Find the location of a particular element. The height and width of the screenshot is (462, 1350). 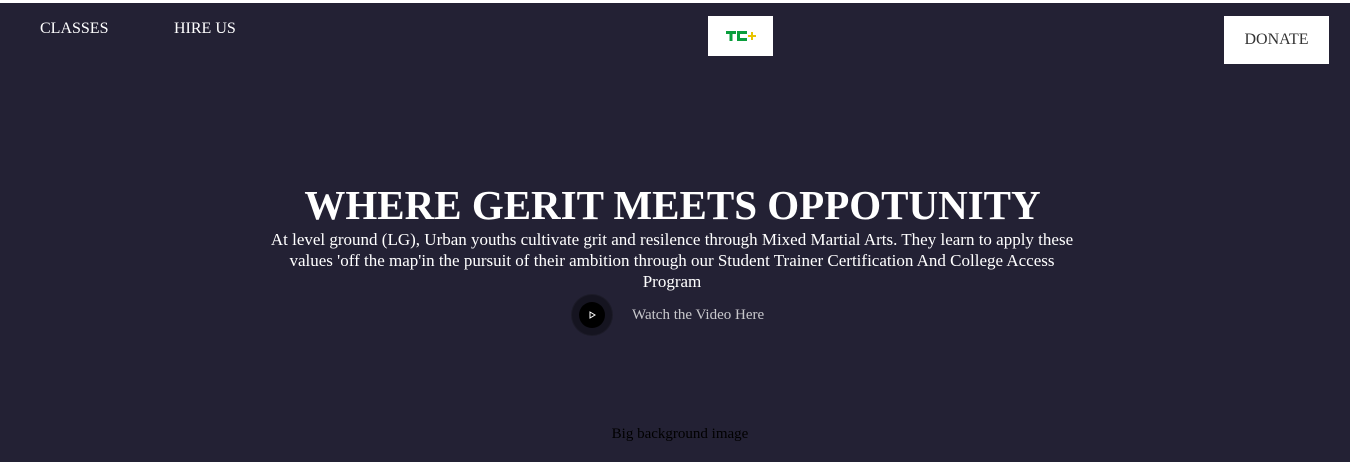

nav-link-hire-us: HIRE US is located at coordinates (205, 29).